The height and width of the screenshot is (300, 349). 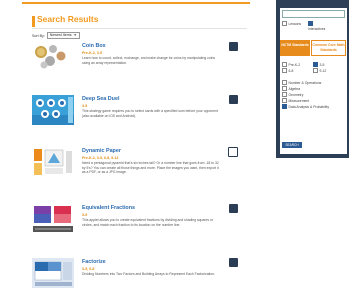 I want to click on result-grades: Pre-K-2, 3-5, so click(x=92, y=53).